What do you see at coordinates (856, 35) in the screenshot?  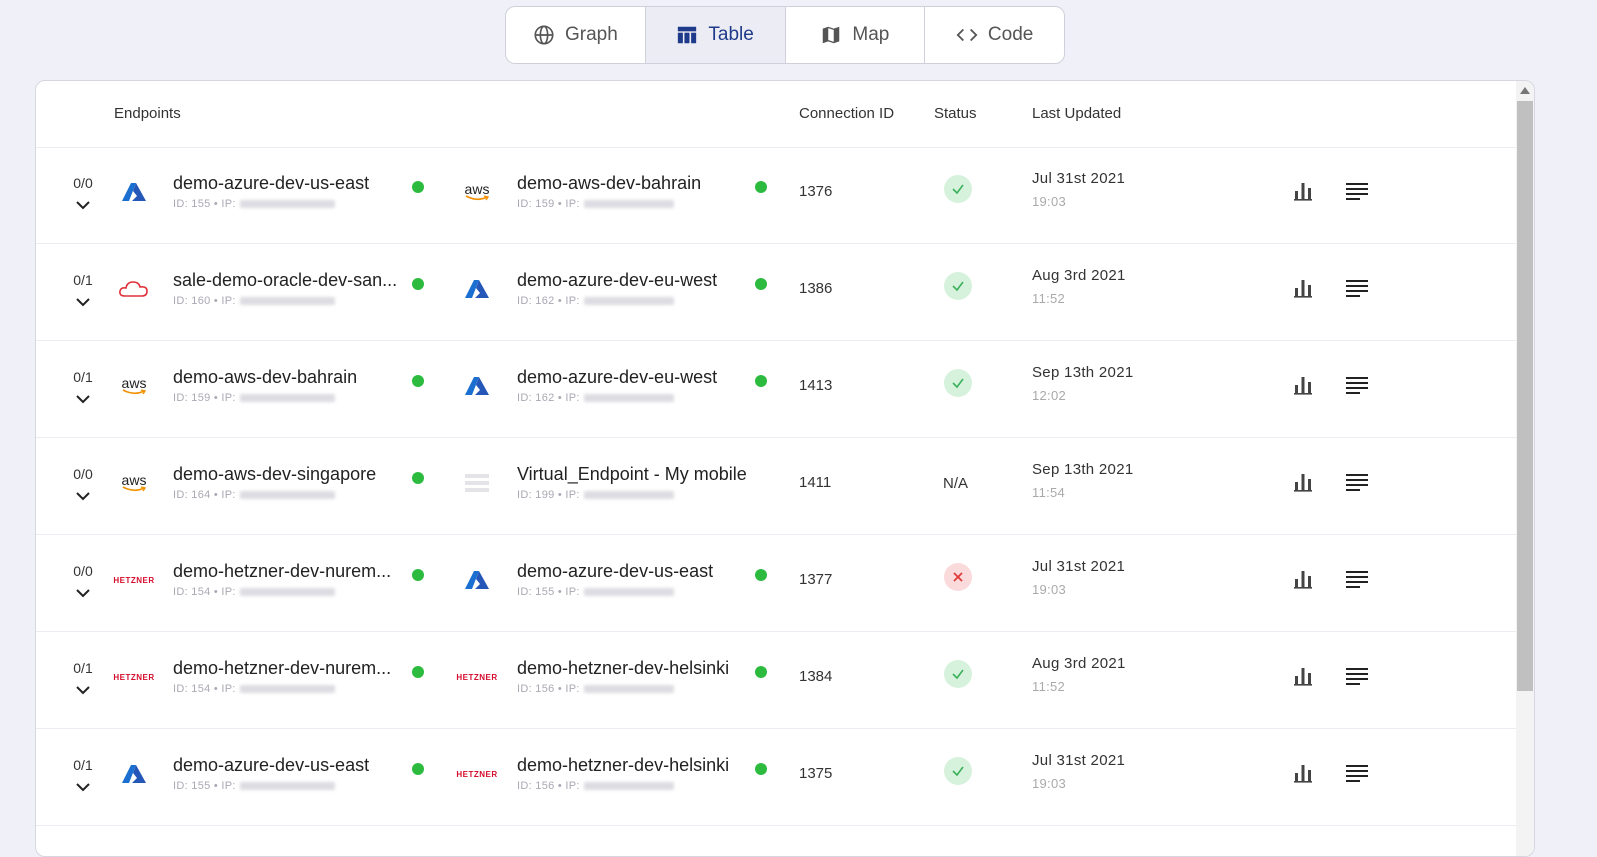 I see `tab-map: Map` at bounding box center [856, 35].